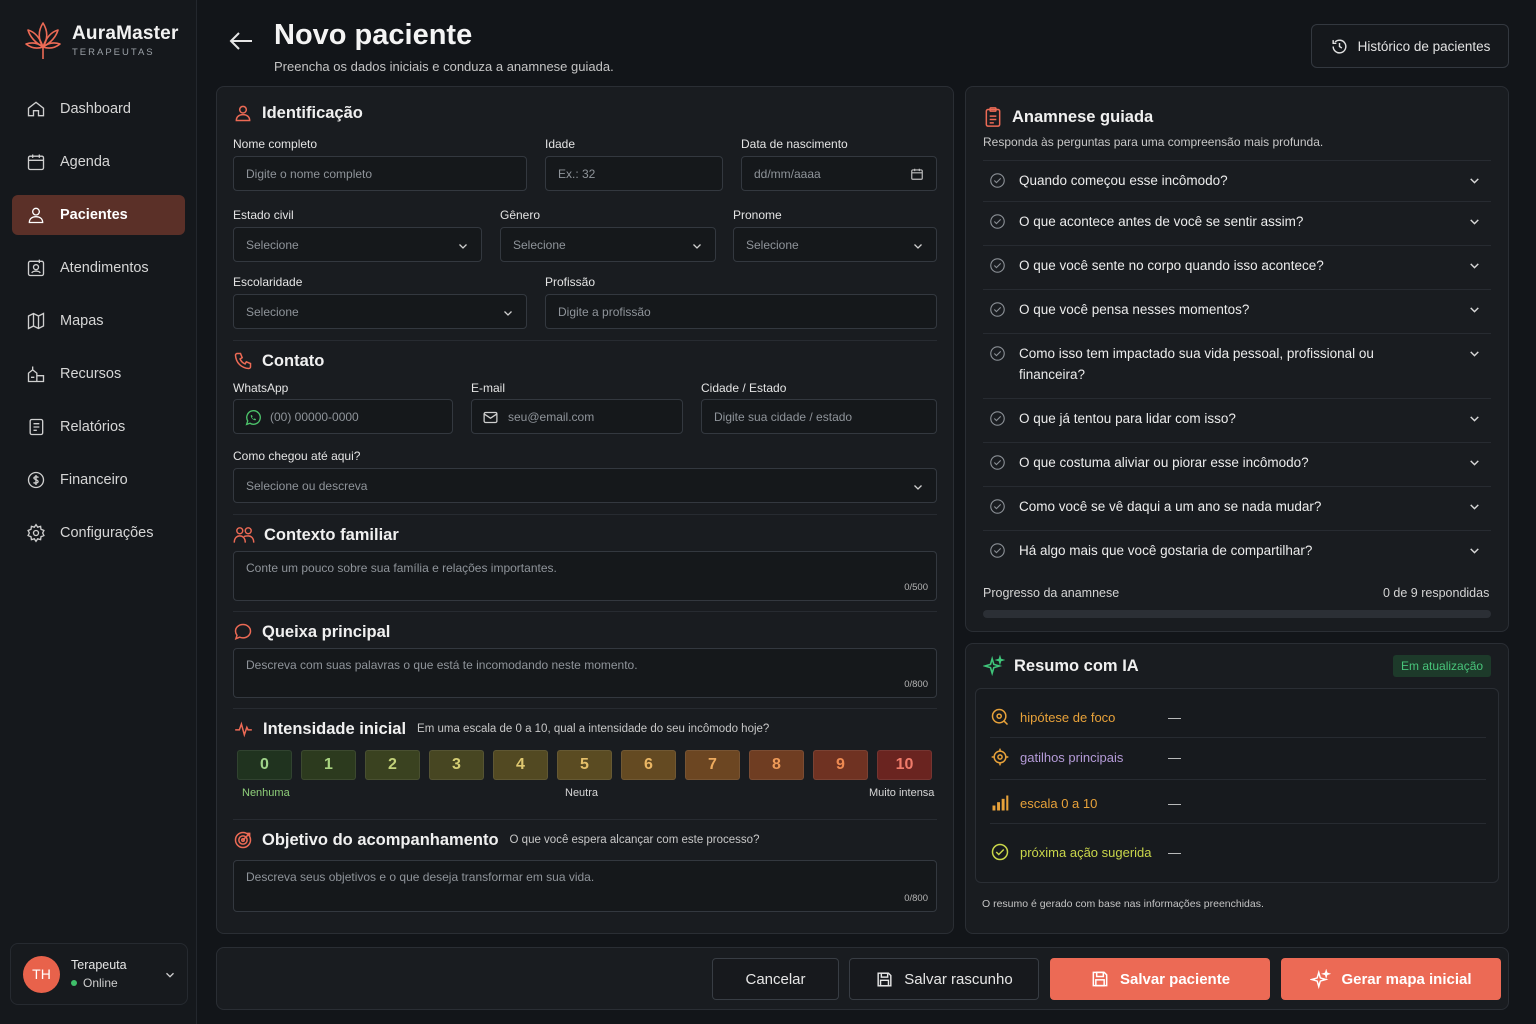 The height and width of the screenshot is (1024, 1536). Describe the element at coordinates (98, 321) in the screenshot. I see `sidebar-item-mapas: Mapas` at that location.